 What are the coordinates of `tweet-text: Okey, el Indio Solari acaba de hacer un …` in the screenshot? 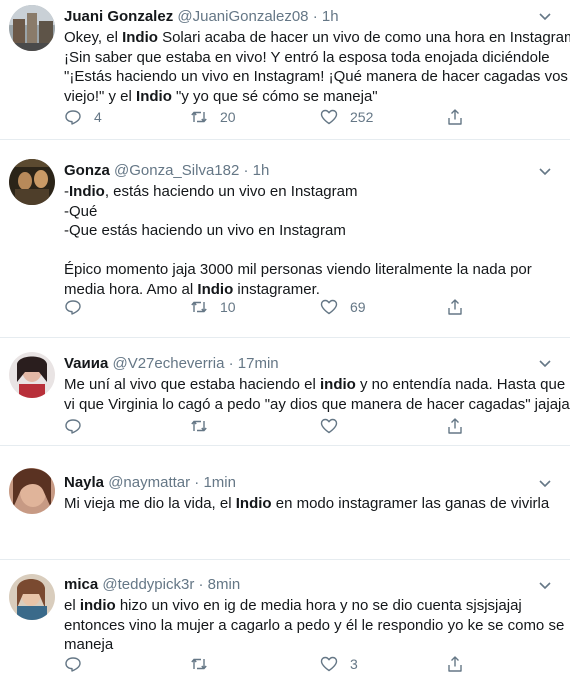 It's located at (317, 67).